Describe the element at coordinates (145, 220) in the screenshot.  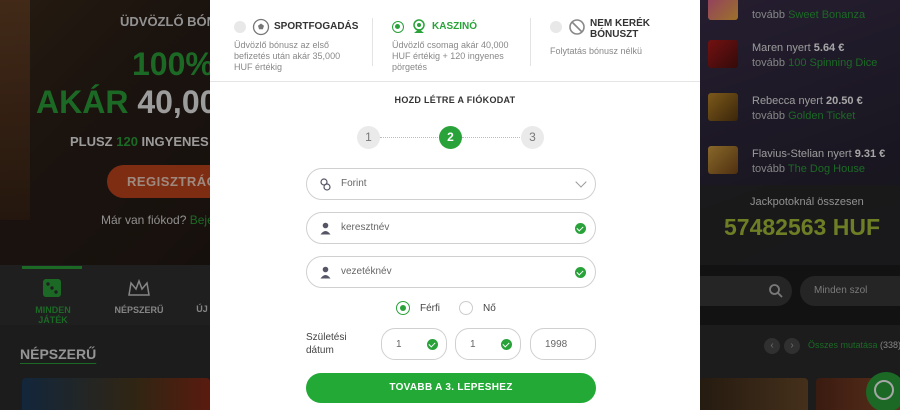
I see `have-account-prefix: Már van fiókod?` at that location.